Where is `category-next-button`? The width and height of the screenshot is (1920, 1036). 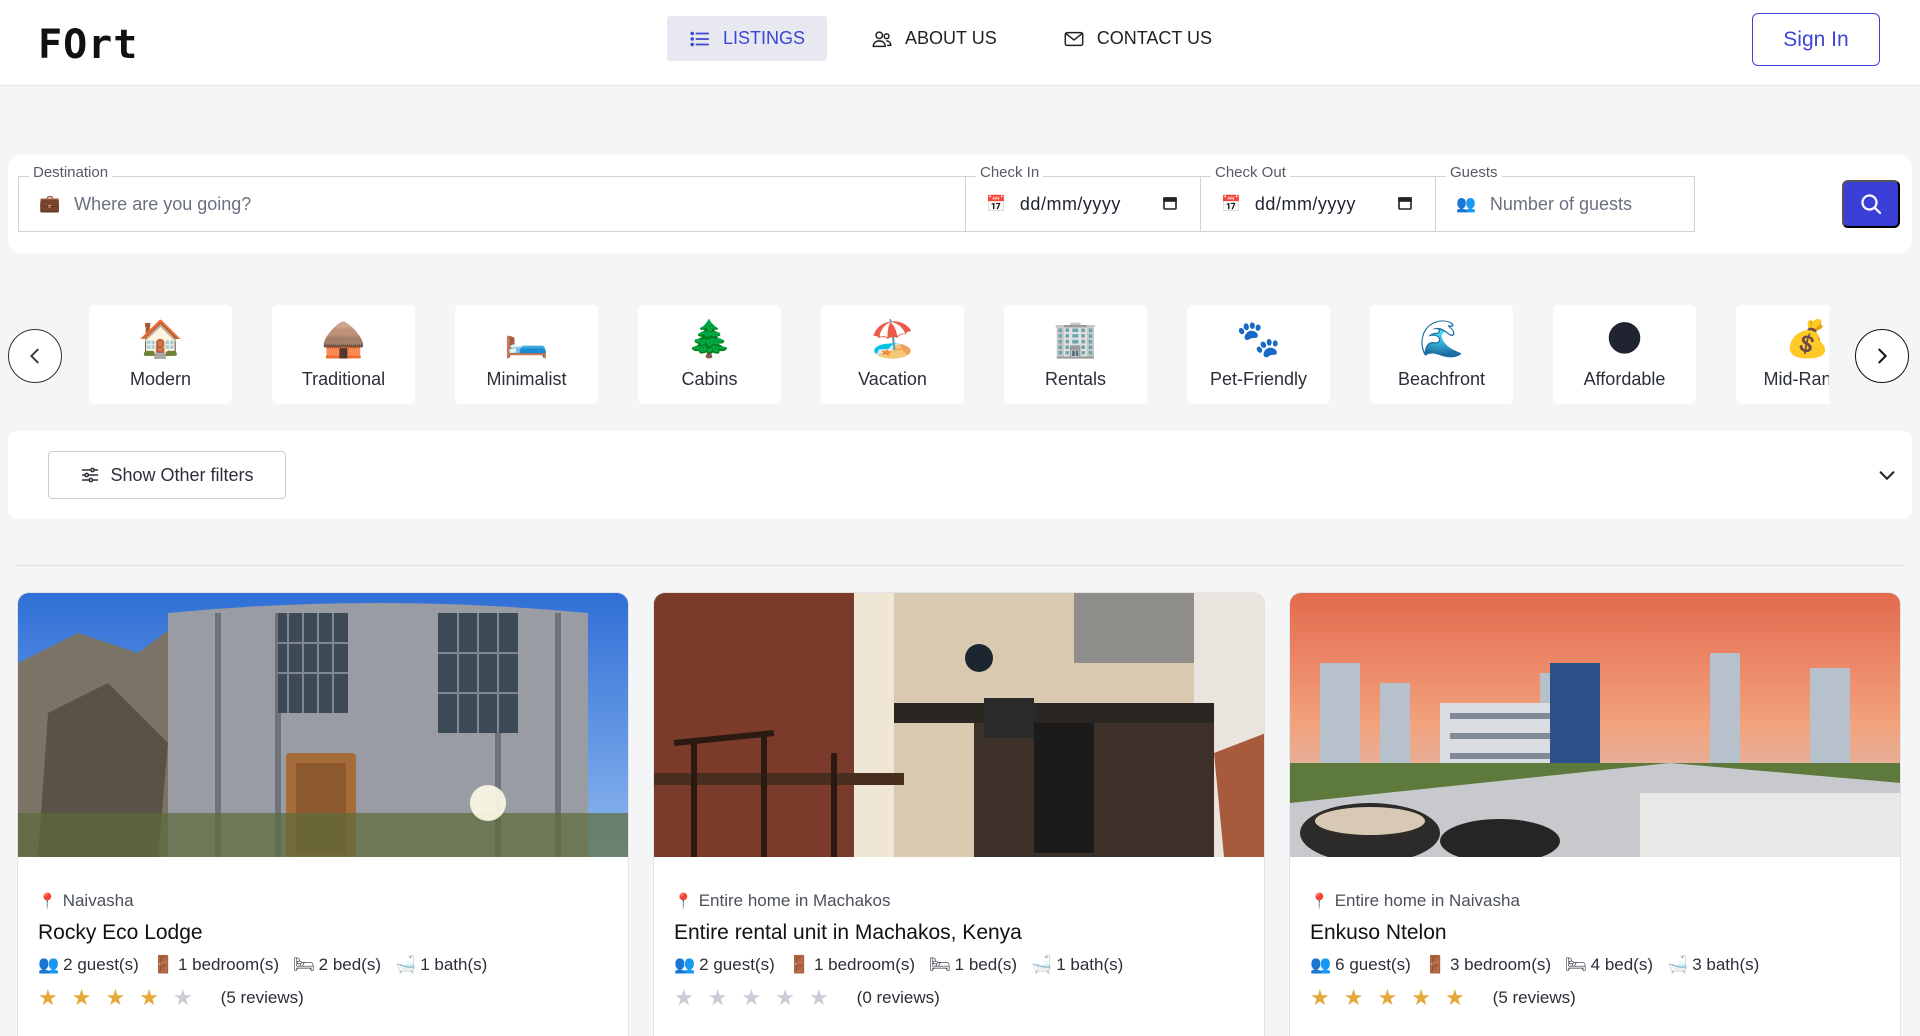
category-next-button is located at coordinates (1882, 356).